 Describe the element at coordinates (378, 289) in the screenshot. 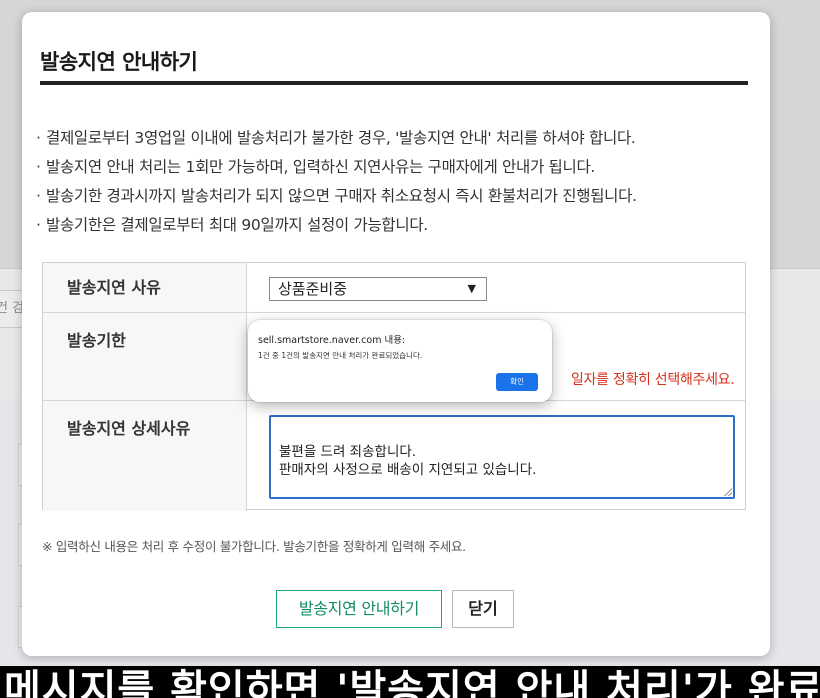

I see `reason-select: 상품준비중 ▼` at that location.